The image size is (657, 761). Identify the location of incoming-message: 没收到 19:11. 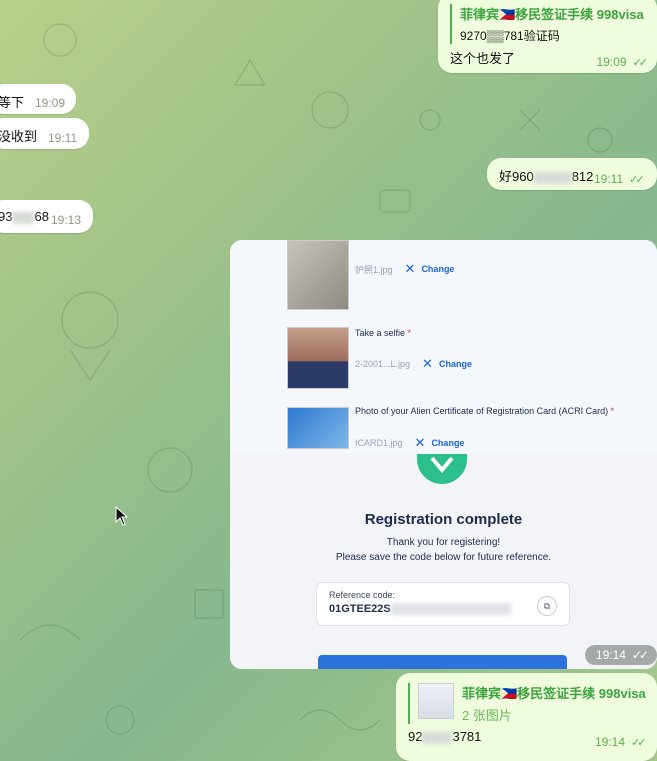
(44, 133).